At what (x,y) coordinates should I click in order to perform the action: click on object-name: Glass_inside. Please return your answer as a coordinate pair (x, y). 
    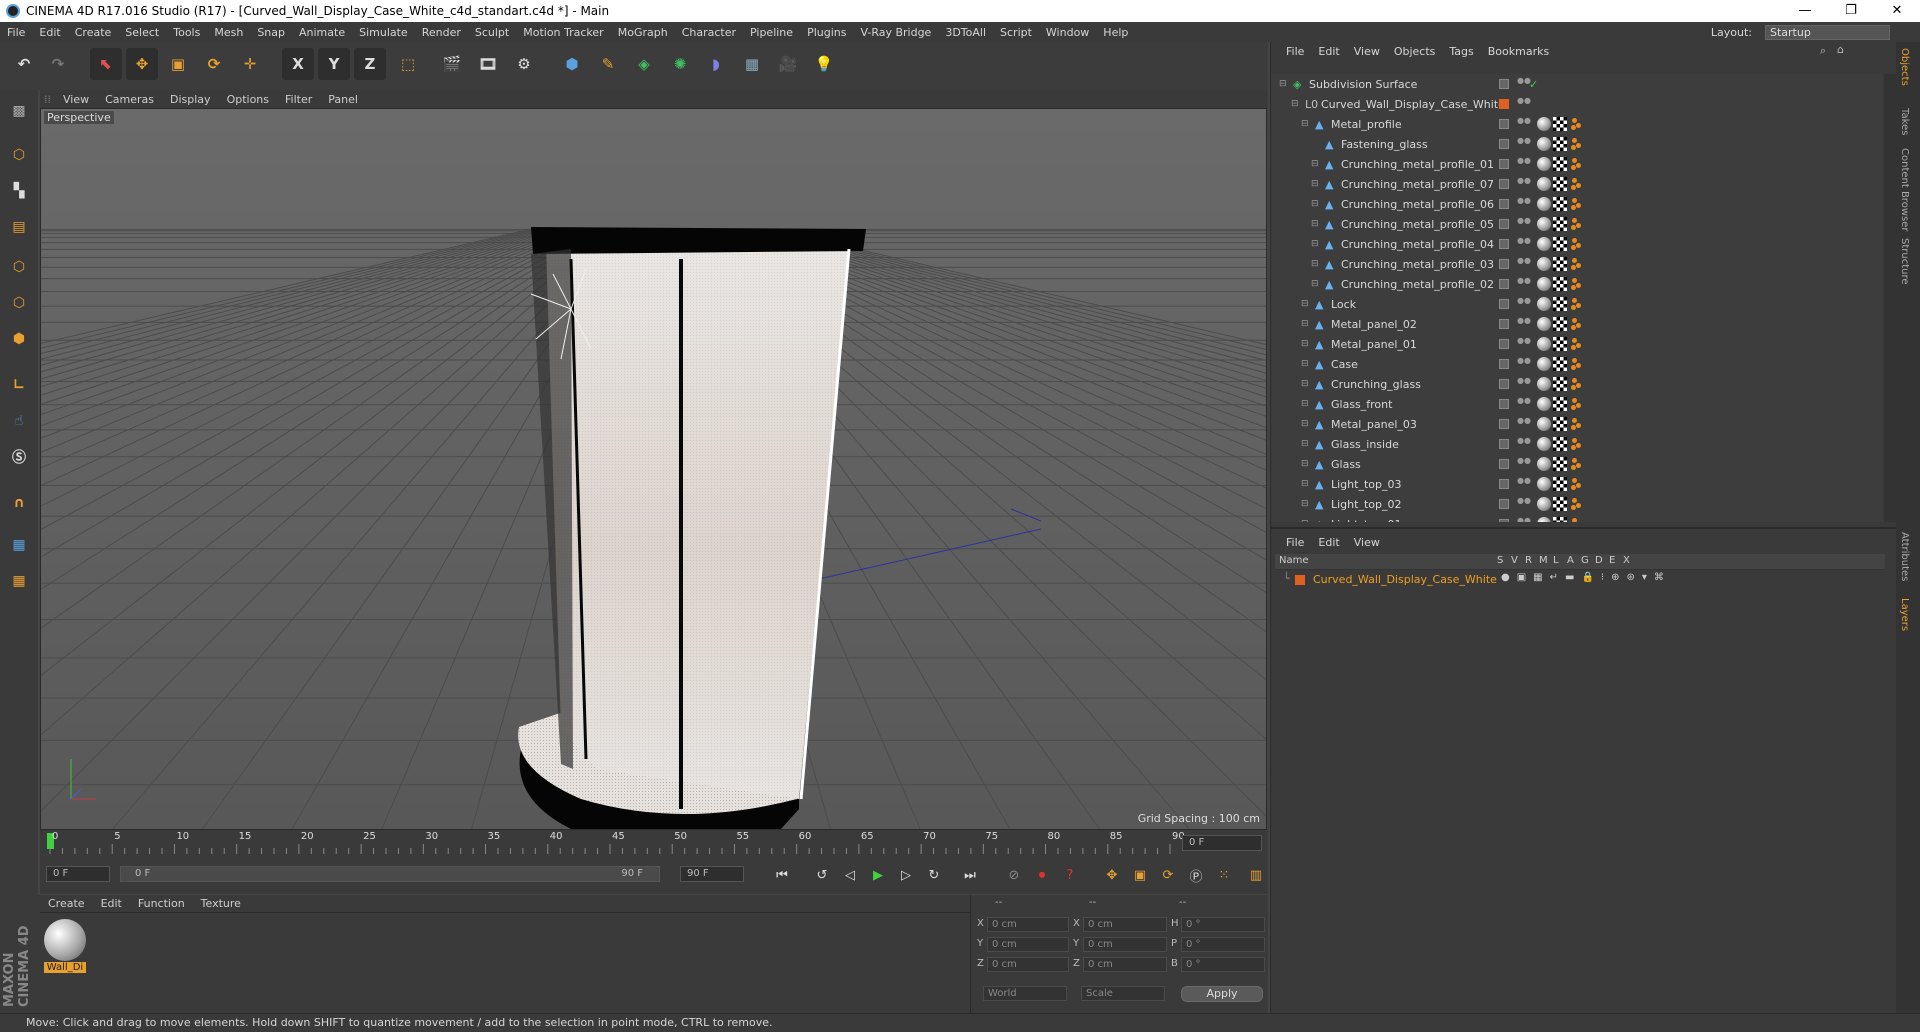
    Looking at the image, I should click on (1365, 444).